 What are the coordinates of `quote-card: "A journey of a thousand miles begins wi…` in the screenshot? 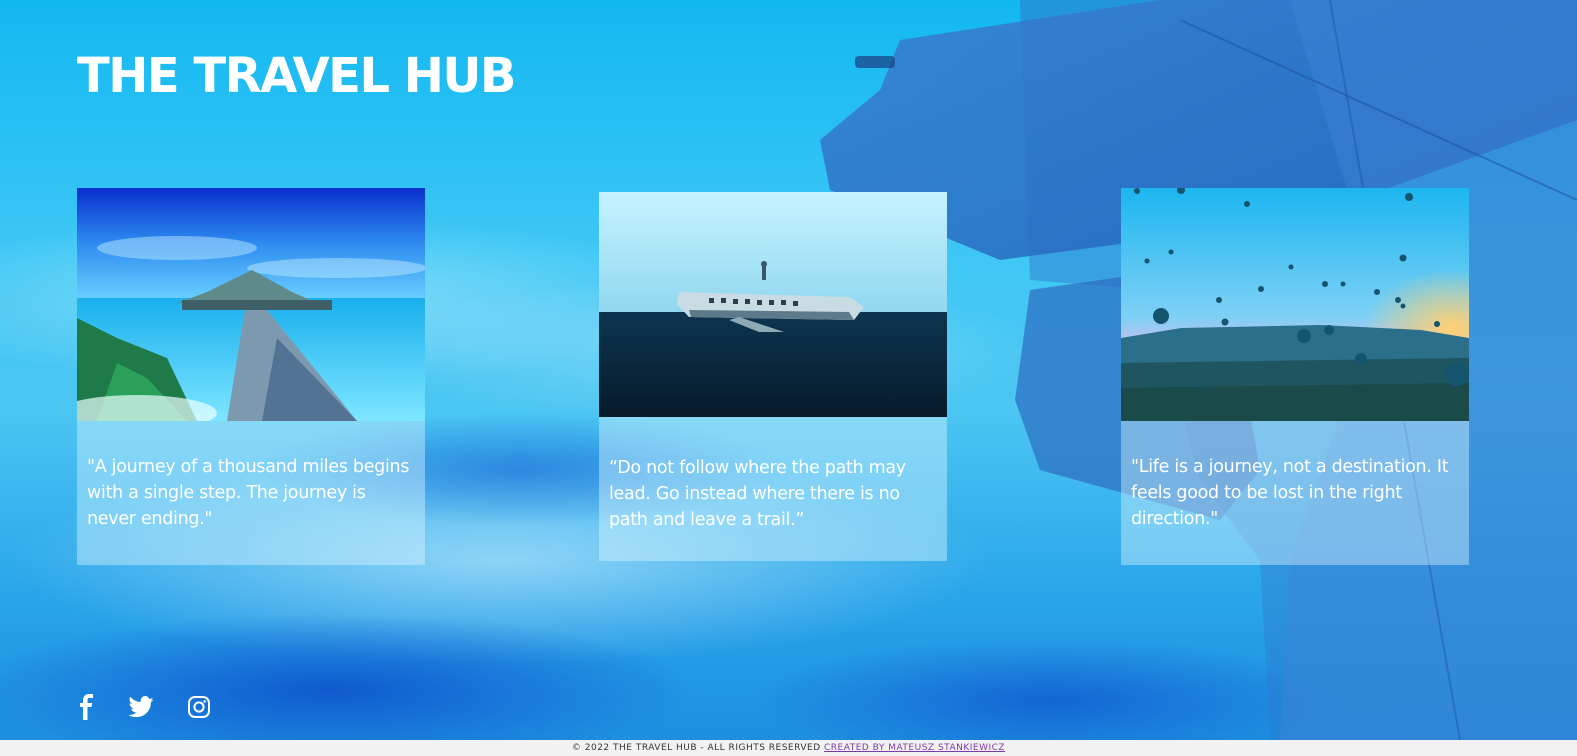 It's located at (251, 376).